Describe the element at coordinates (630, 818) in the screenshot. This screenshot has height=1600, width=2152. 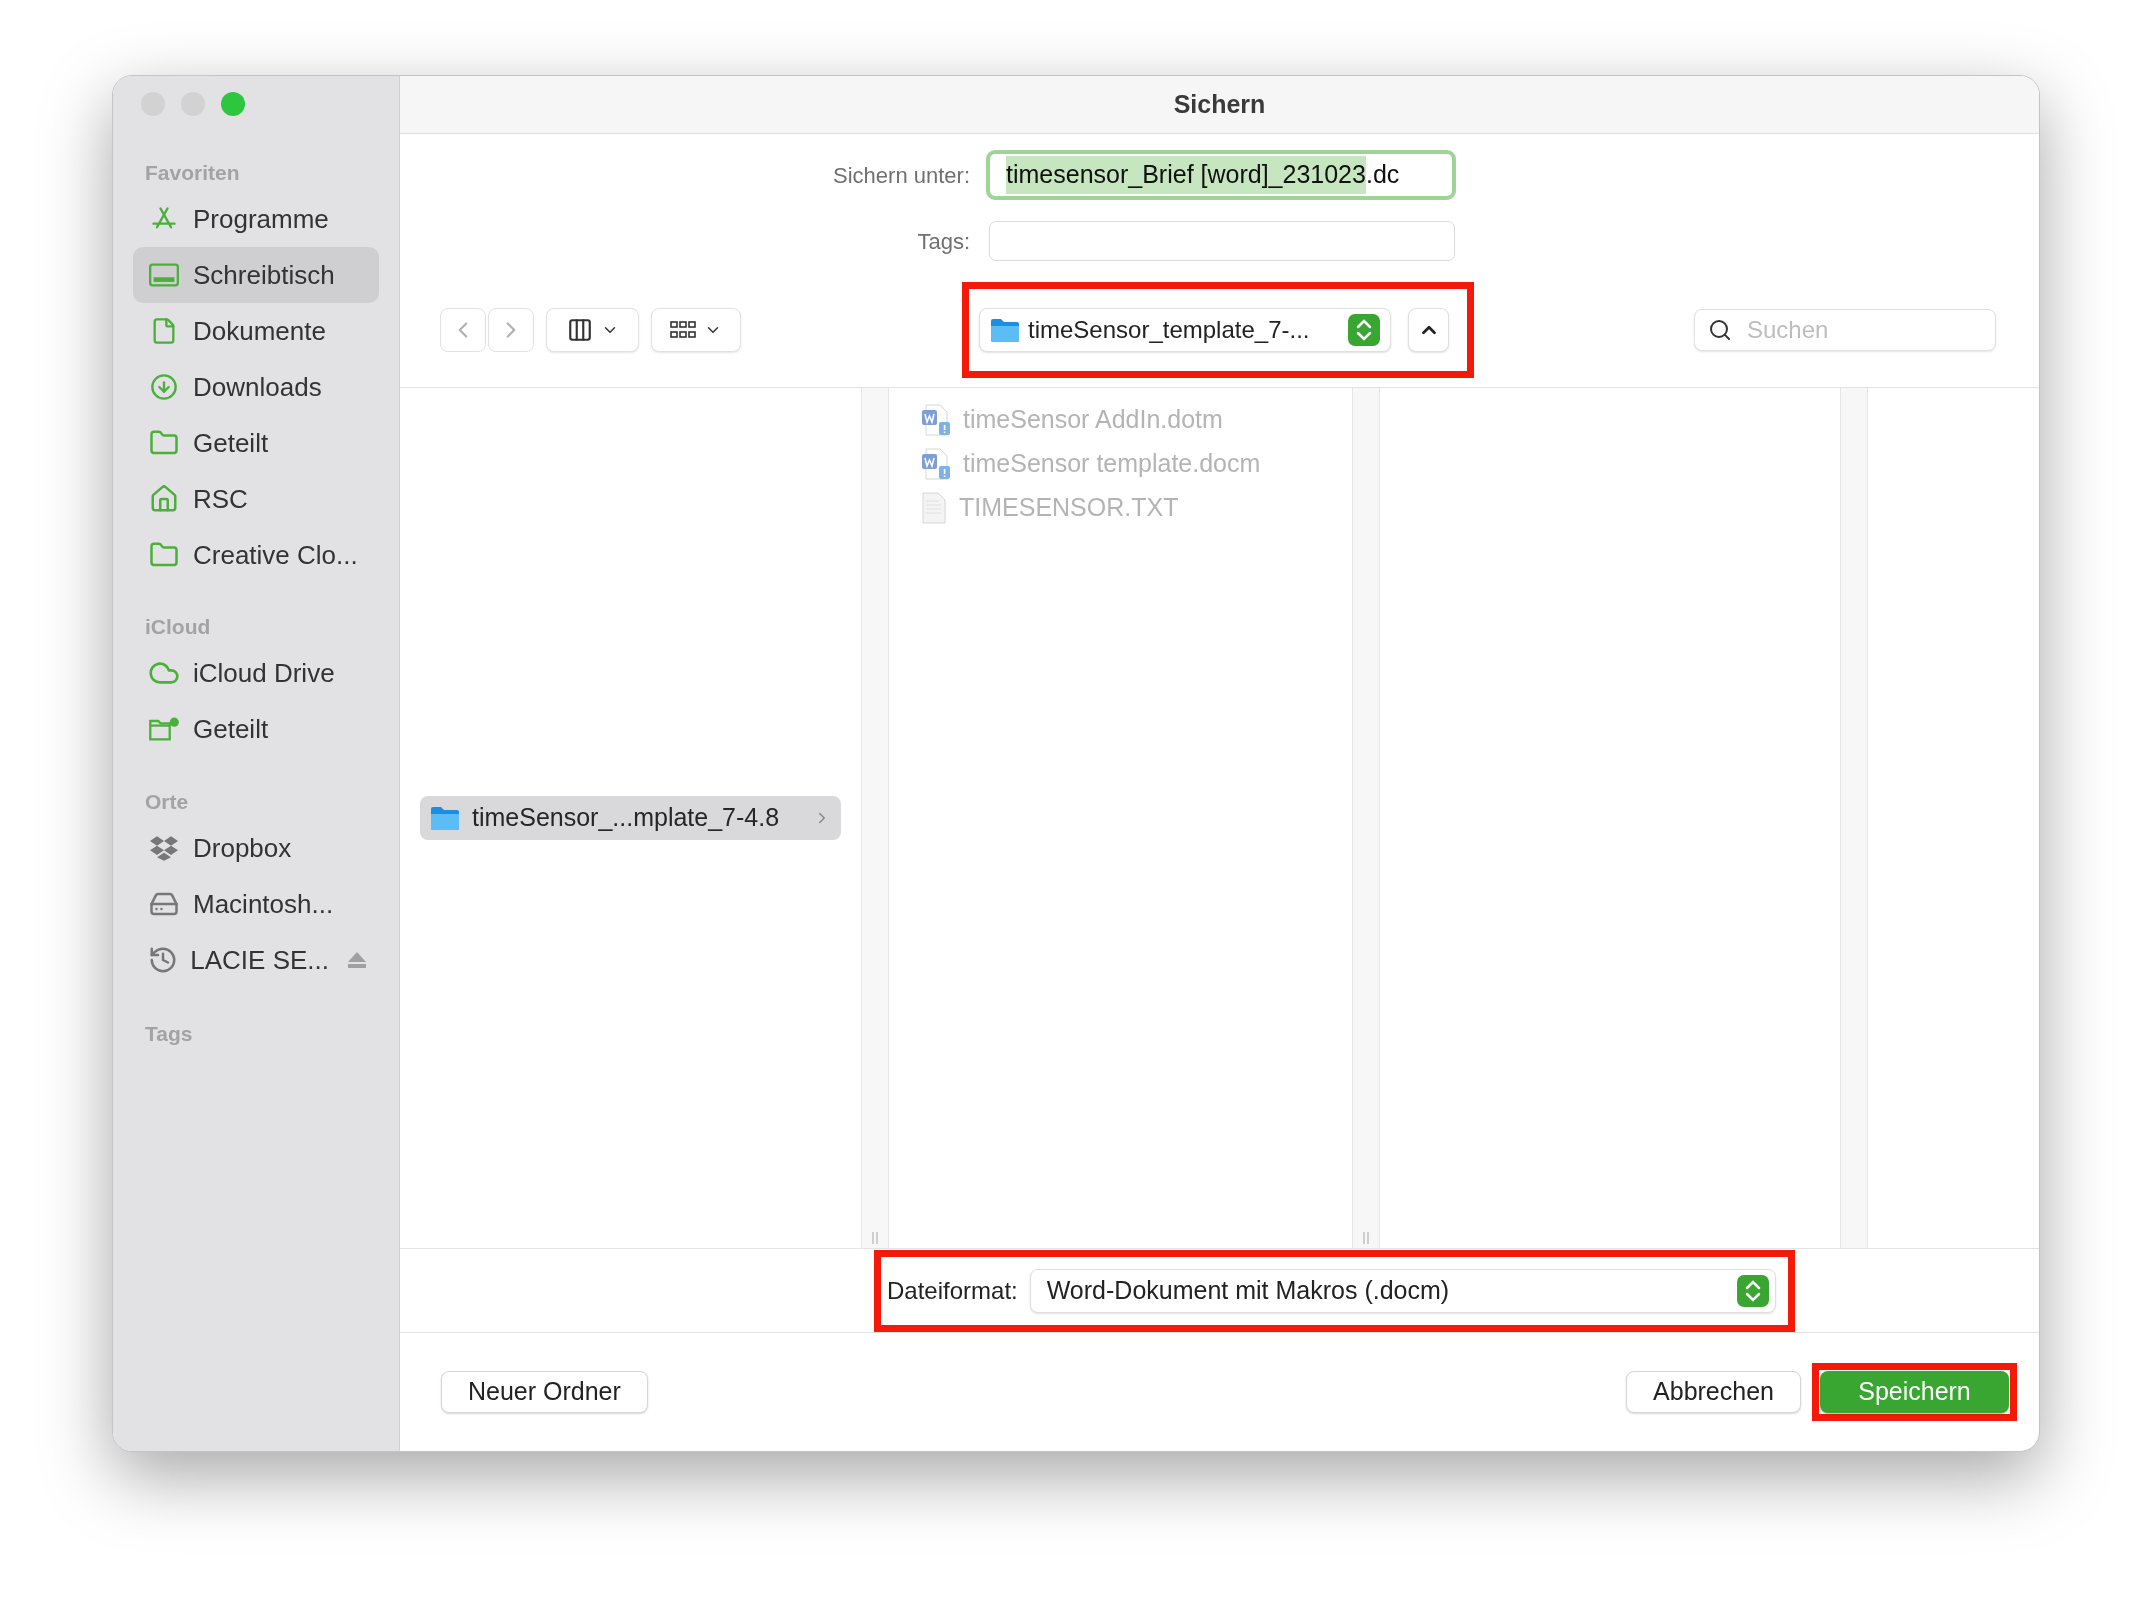
I see `folder-row: timeSensor_...mplate_7-4.8` at that location.